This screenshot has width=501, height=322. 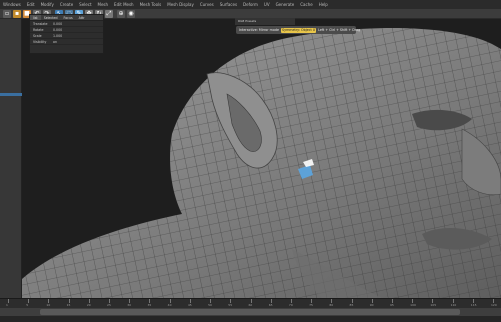 I want to click on menu-item: Mesh Display, so click(x=180, y=4).